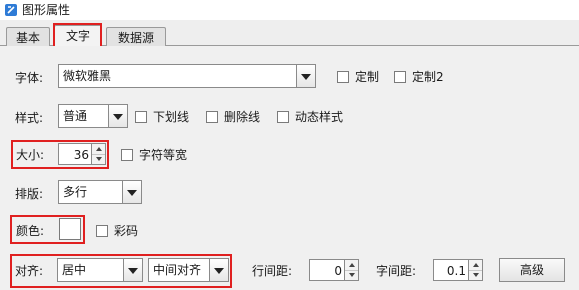 This screenshot has height=290, width=579. What do you see at coordinates (289, 10) in the screenshot?
I see `title-bar` at bounding box center [289, 10].